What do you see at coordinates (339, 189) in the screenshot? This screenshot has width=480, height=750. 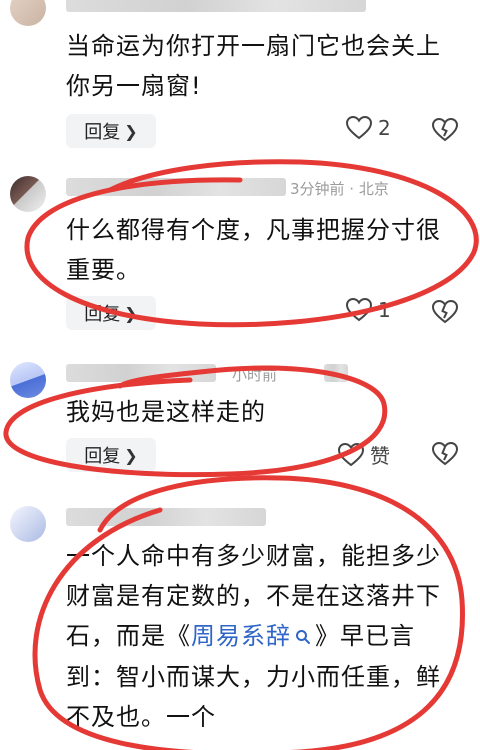 I see `comment-time-location: 3分钟前 · 北京` at bounding box center [339, 189].